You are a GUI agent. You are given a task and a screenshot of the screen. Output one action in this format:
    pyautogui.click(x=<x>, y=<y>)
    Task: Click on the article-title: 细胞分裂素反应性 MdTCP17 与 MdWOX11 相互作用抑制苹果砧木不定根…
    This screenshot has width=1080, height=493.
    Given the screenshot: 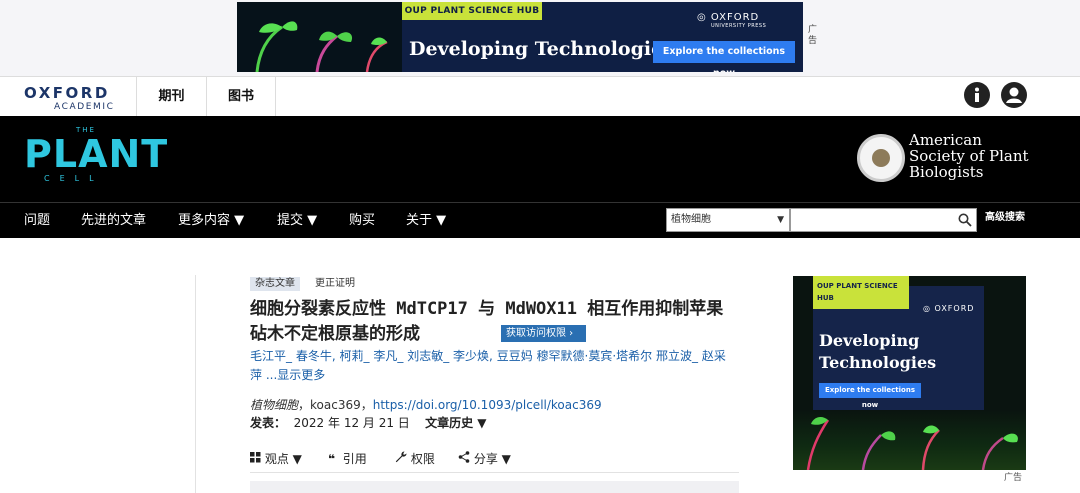 What is the action you would take?
    pyautogui.click(x=487, y=321)
    